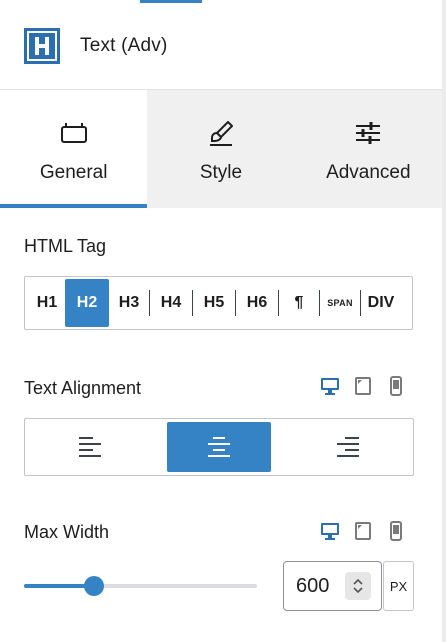 This screenshot has width=446, height=642. I want to click on max-width-number-input: 600, so click(332, 586).